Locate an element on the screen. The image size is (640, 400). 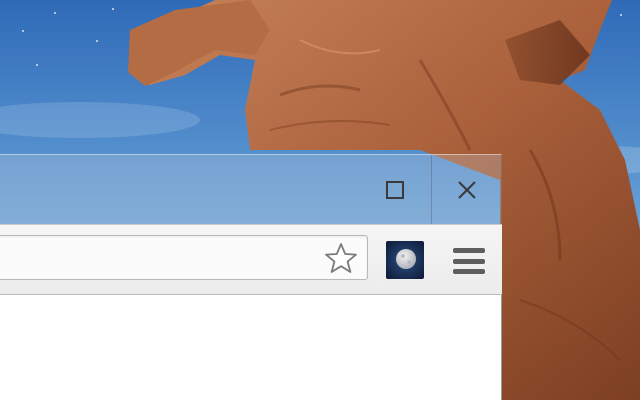
maximize-icon is located at coordinates (395, 190).